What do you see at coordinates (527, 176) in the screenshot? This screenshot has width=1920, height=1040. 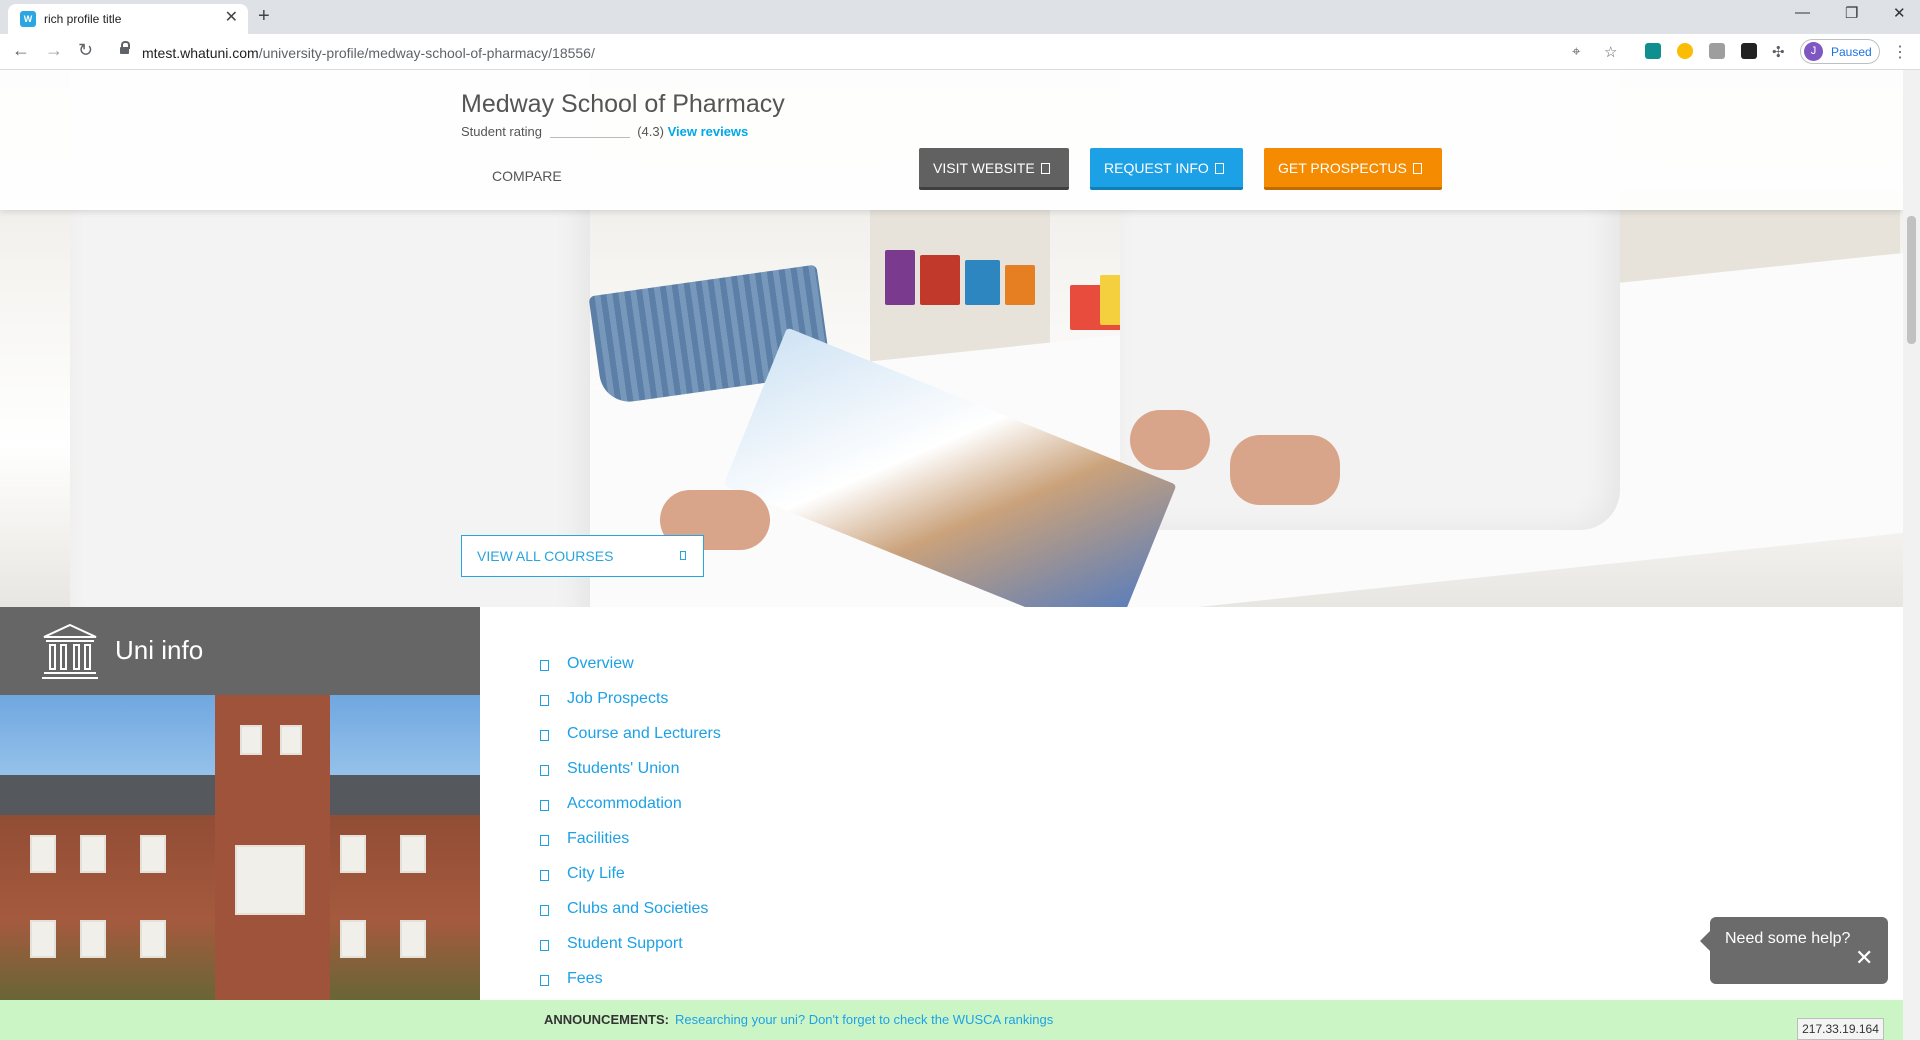 I see `compare-button: COMPARE` at bounding box center [527, 176].